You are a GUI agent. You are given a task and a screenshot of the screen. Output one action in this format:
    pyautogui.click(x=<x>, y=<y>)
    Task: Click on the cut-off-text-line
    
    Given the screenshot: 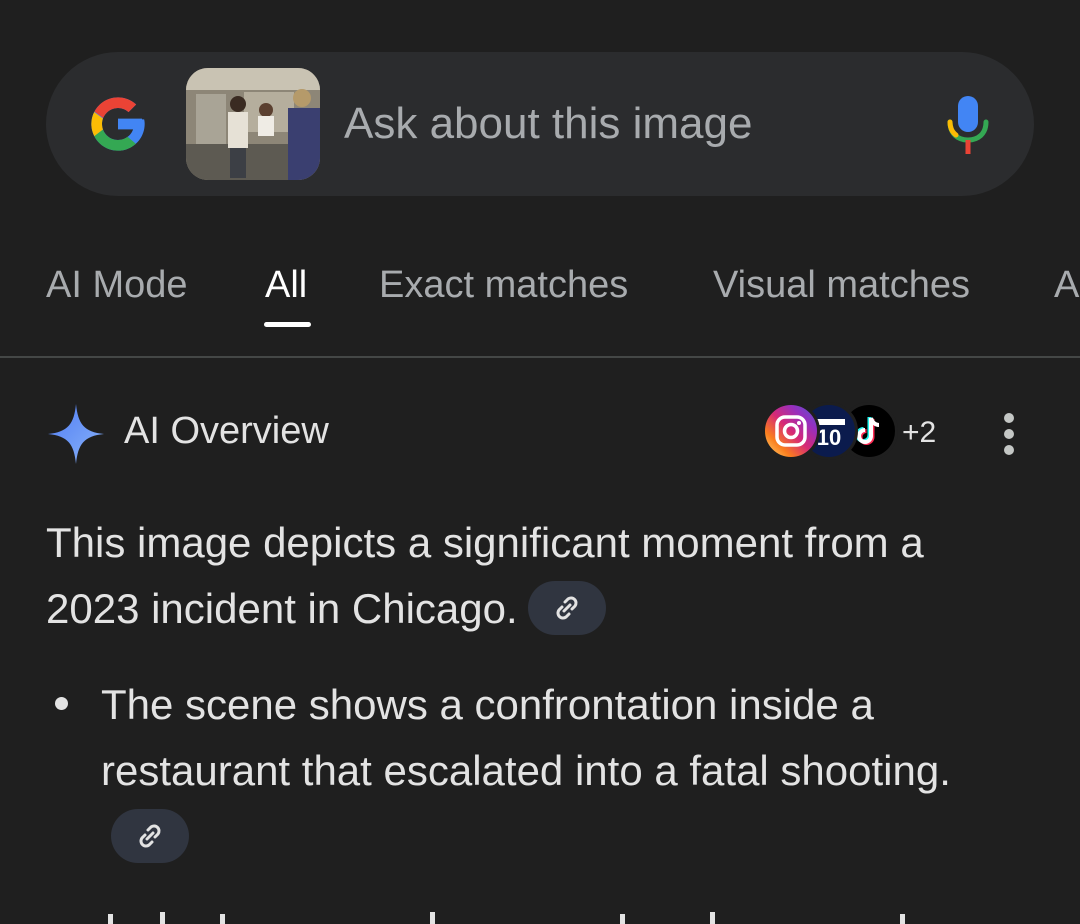 What is the action you would take?
    pyautogui.click(x=506, y=918)
    